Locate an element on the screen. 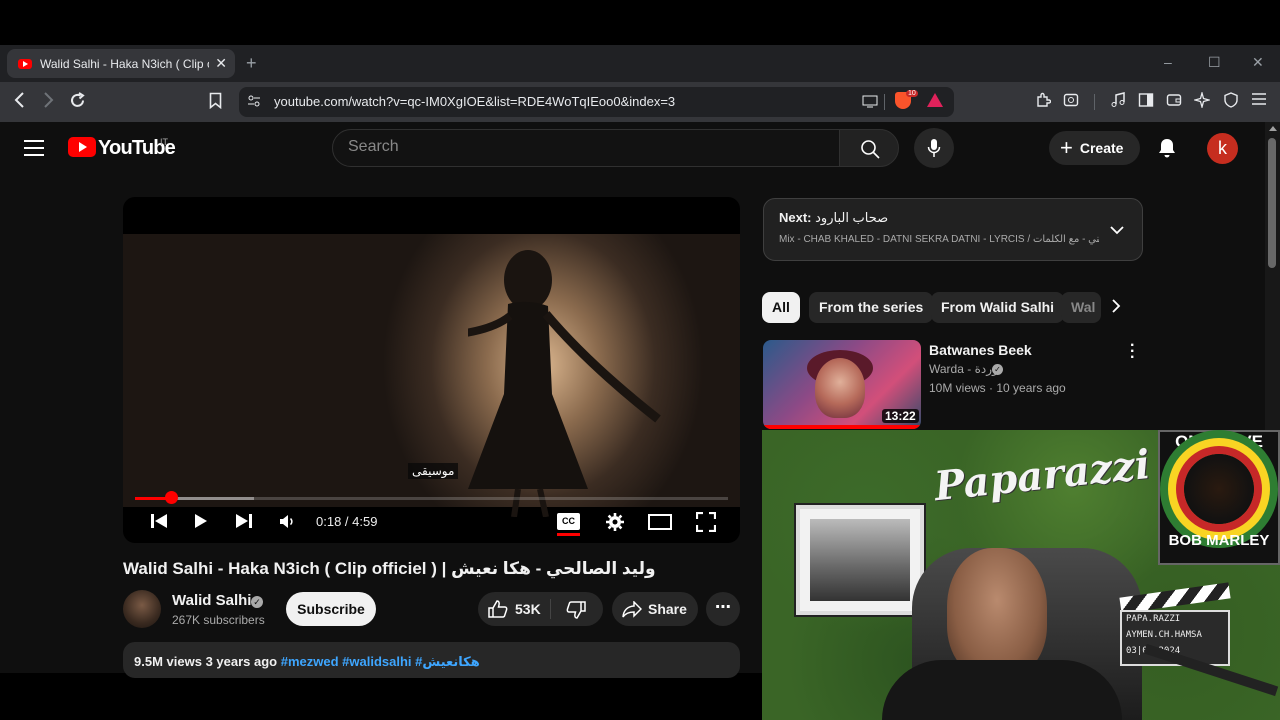 This screenshot has width=1280, height=720. skip-next-icon is located at coordinates (244, 521).